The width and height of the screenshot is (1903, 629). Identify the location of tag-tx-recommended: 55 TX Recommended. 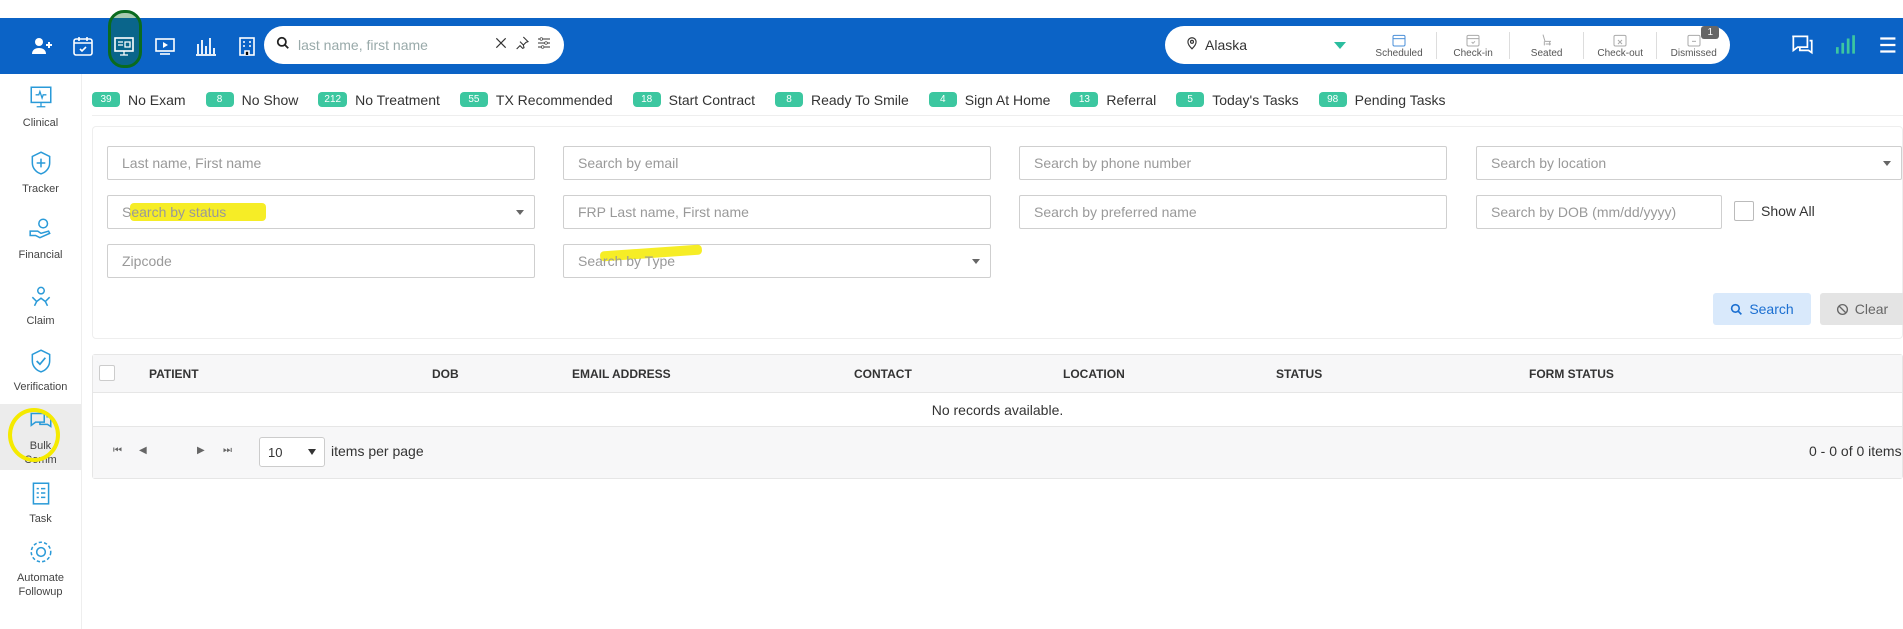
(536, 100).